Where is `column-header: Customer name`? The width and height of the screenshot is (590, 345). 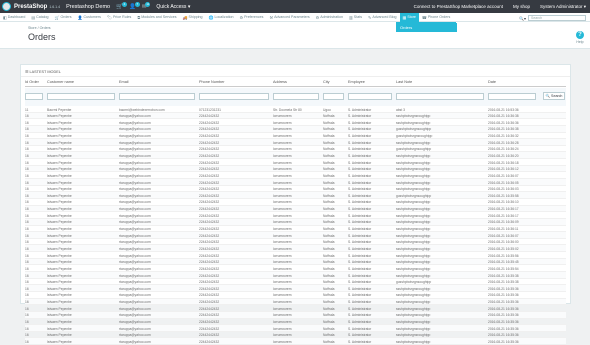 column-header: Customer name is located at coordinates (60, 82).